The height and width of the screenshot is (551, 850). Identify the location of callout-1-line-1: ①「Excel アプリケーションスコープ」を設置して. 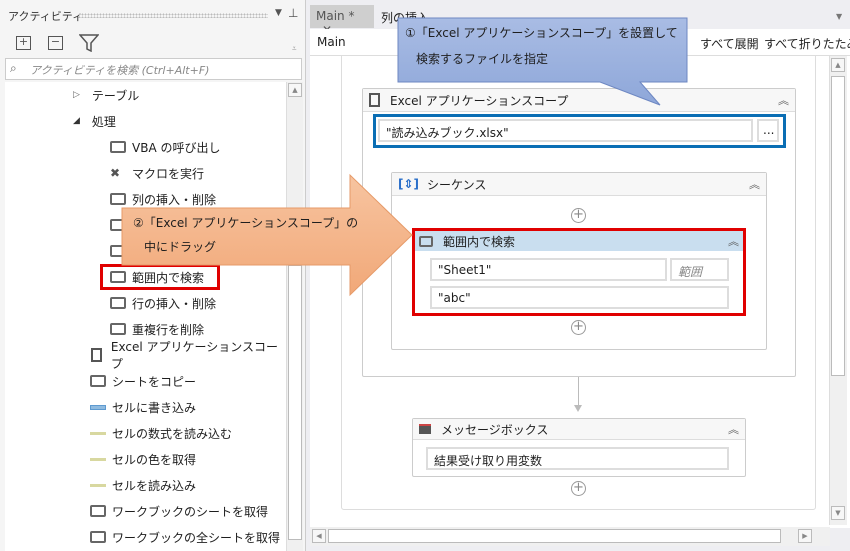
(541, 33).